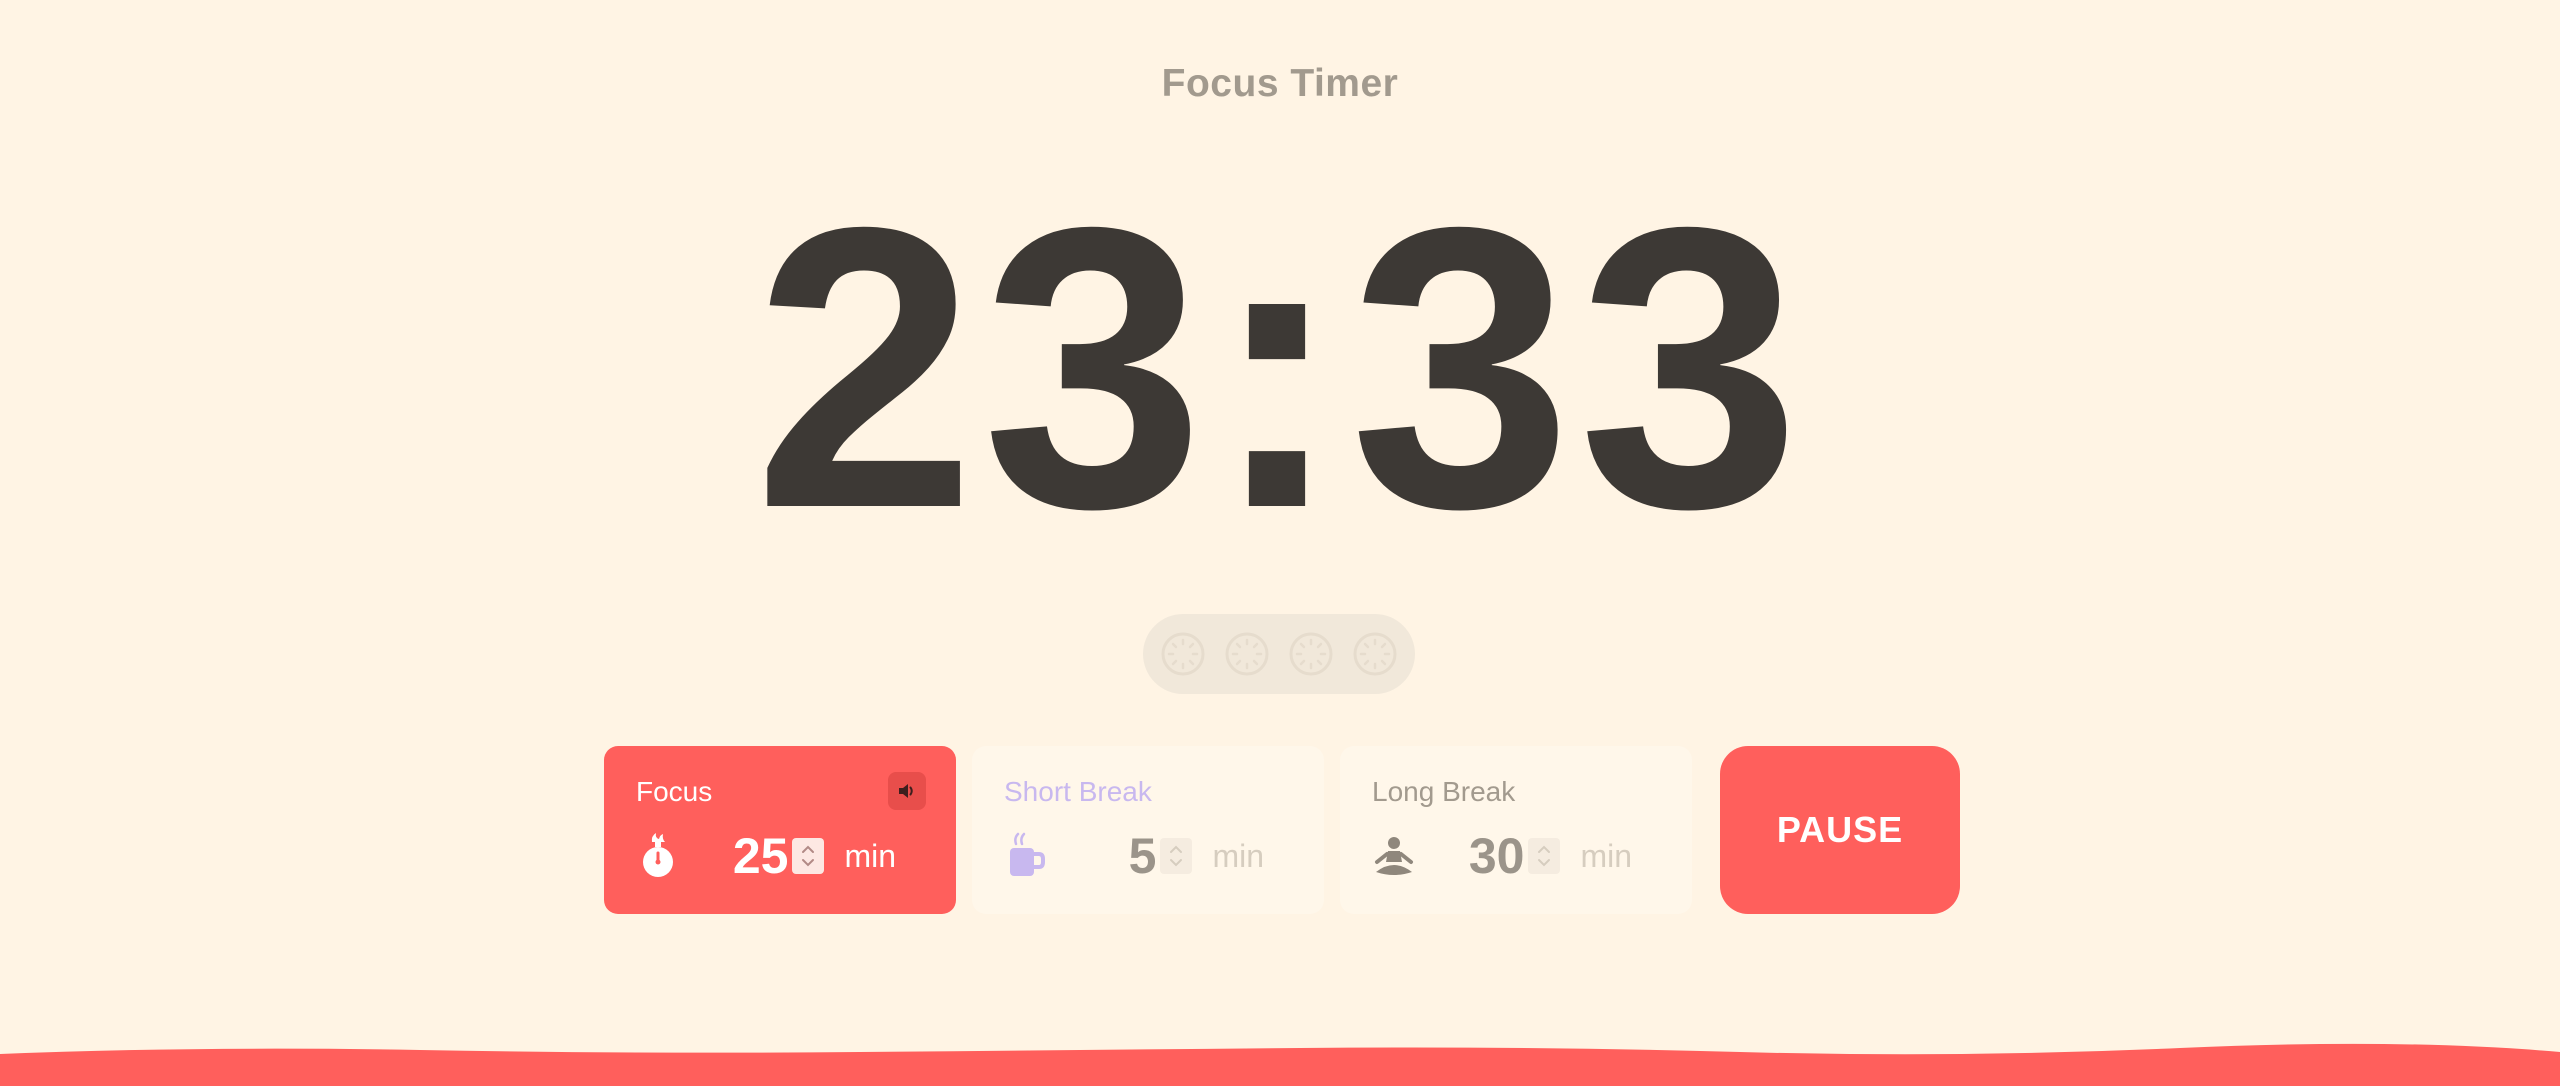  What do you see at coordinates (1394, 856) in the screenshot?
I see `meditation-icon` at bounding box center [1394, 856].